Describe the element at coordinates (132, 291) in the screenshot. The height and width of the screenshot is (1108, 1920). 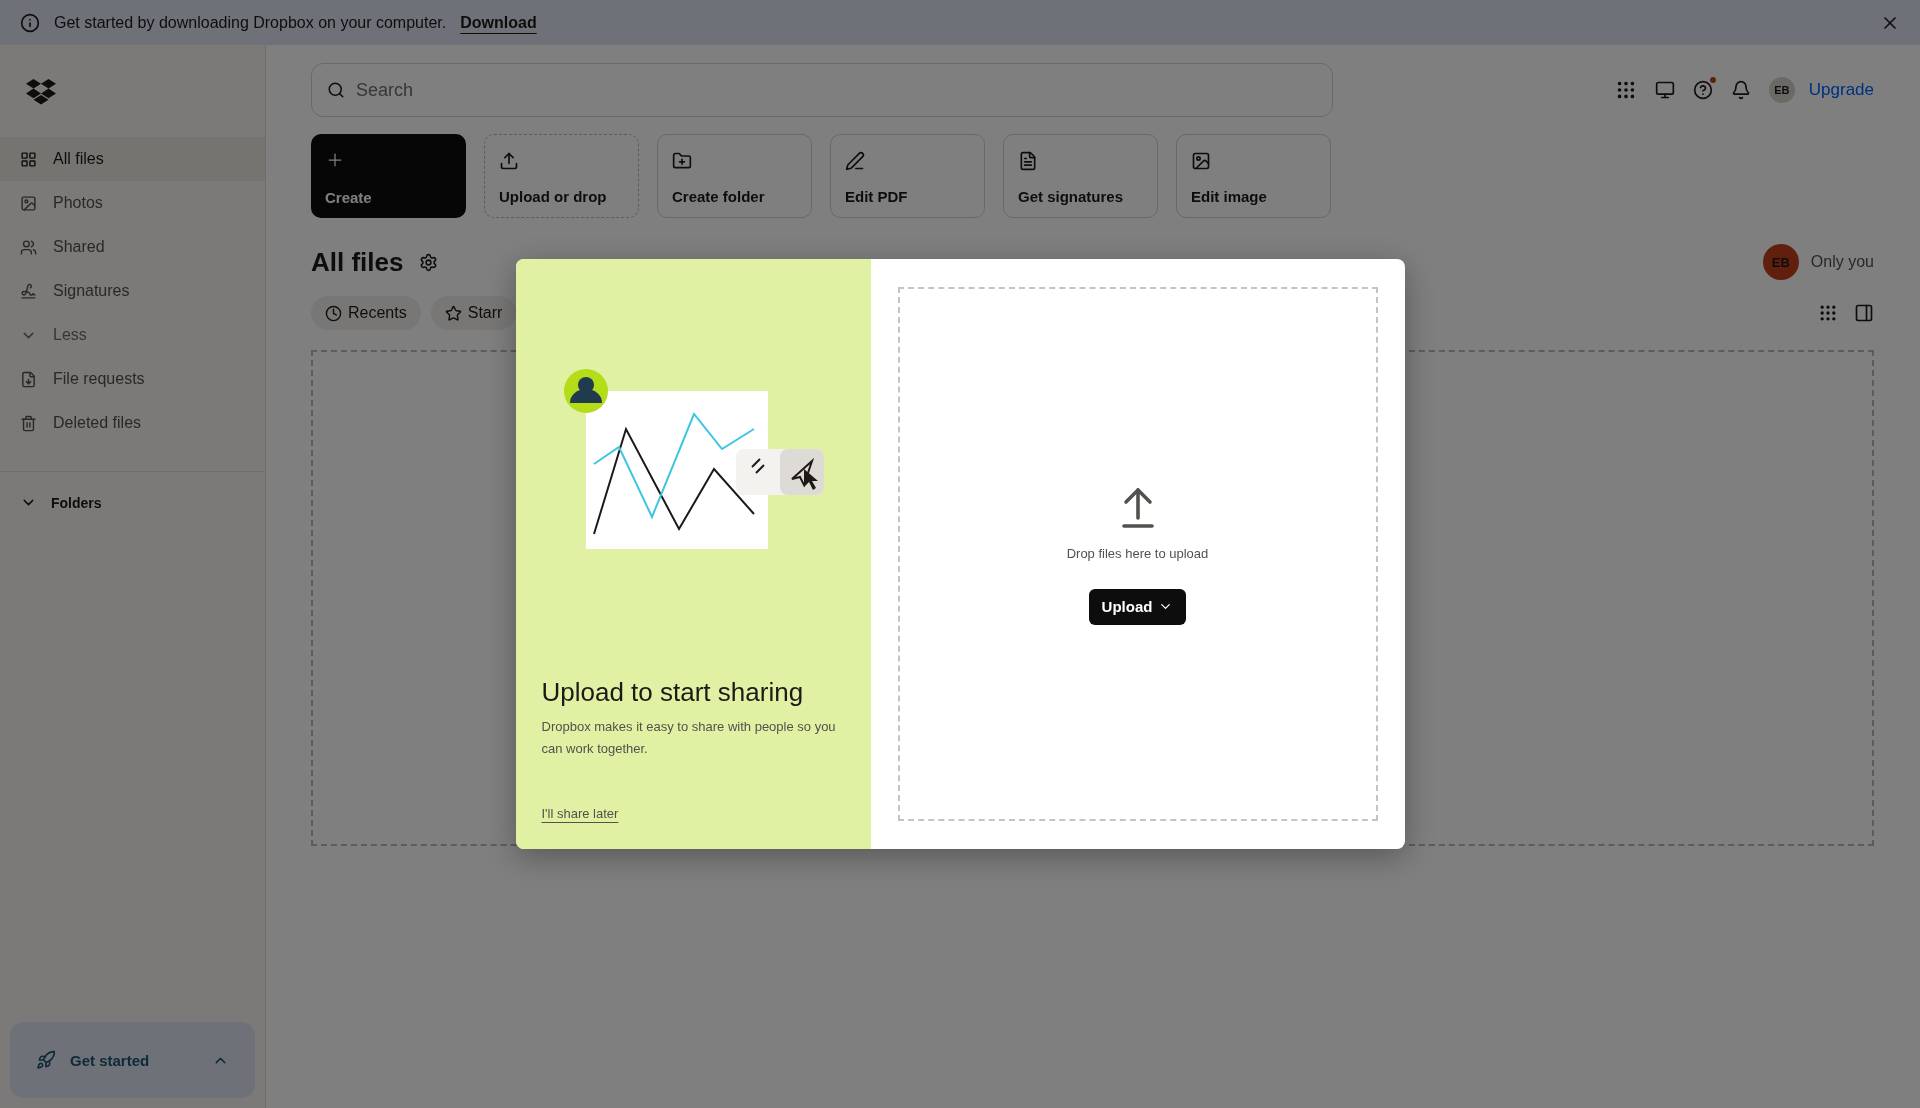
I see `sidebar-item: Signatures` at that location.